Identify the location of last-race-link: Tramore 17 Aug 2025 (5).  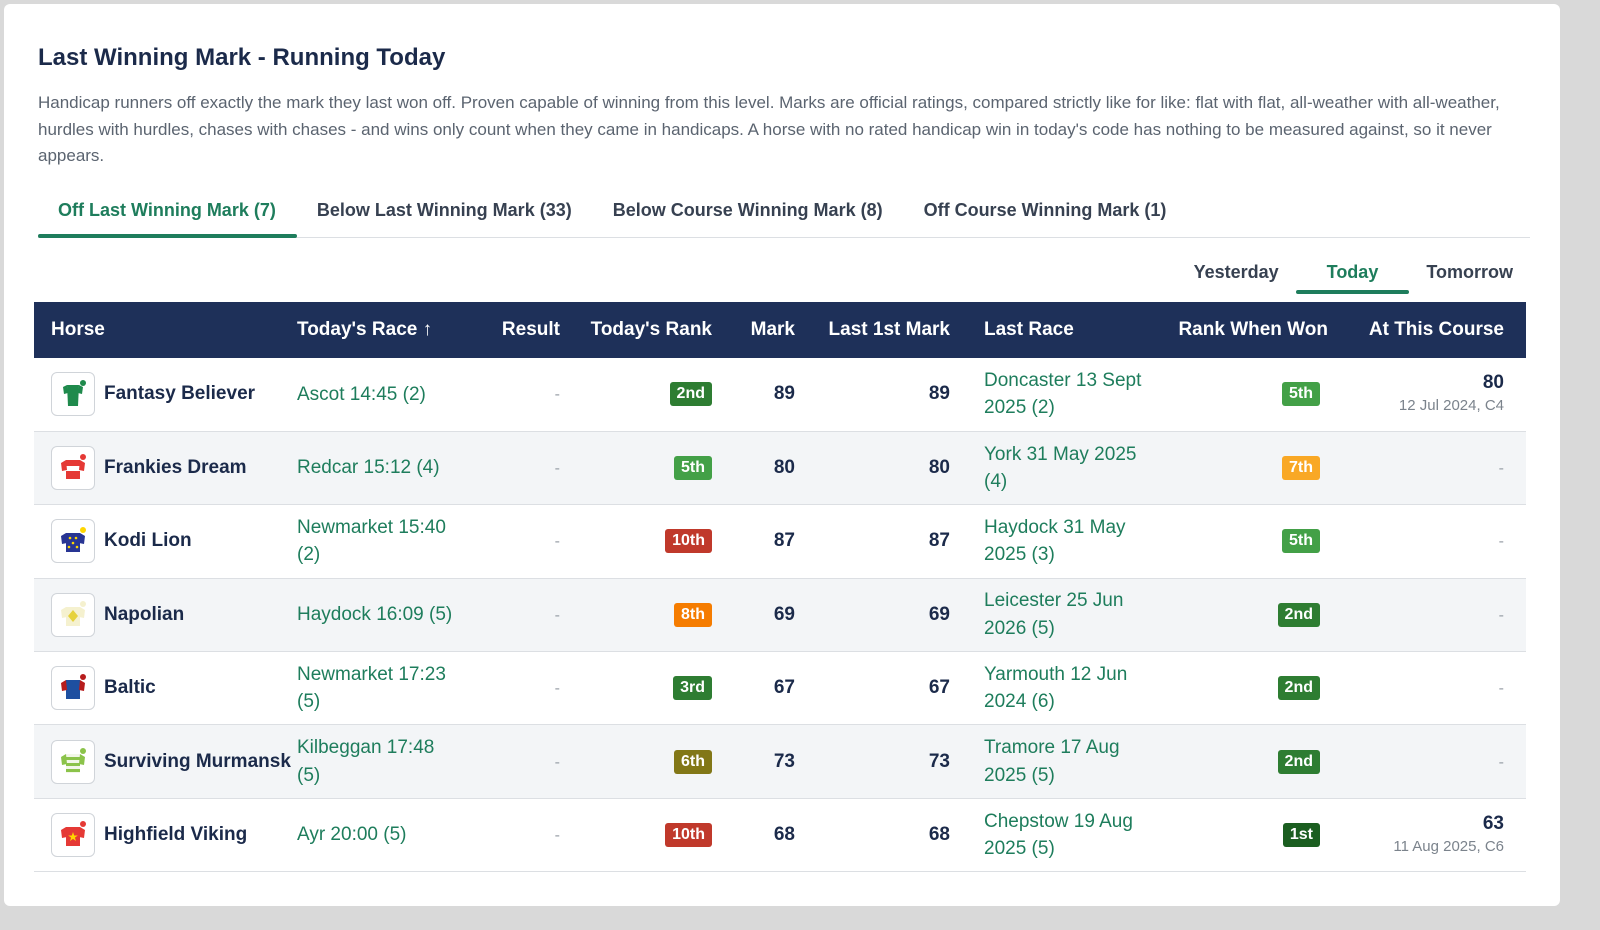
(1066, 761).